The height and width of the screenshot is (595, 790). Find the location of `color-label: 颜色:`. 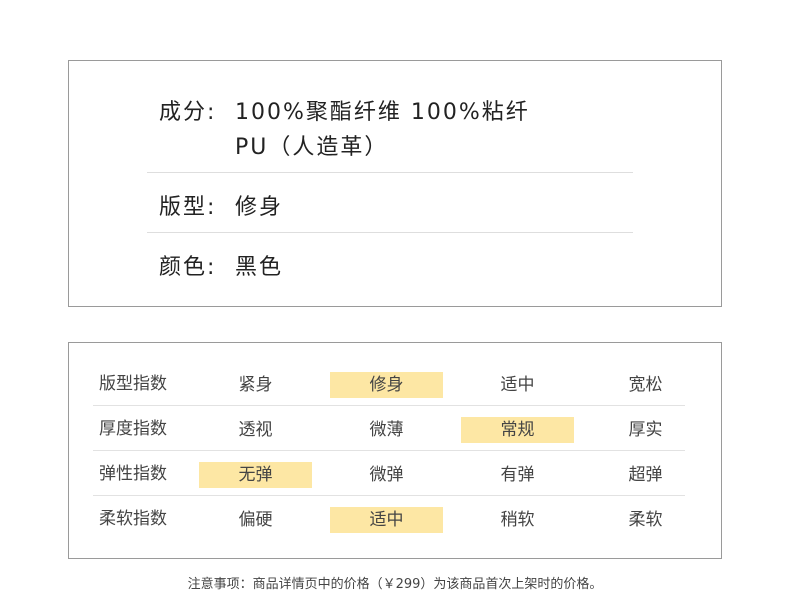

color-label: 颜色: is located at coordinates (188, 267).